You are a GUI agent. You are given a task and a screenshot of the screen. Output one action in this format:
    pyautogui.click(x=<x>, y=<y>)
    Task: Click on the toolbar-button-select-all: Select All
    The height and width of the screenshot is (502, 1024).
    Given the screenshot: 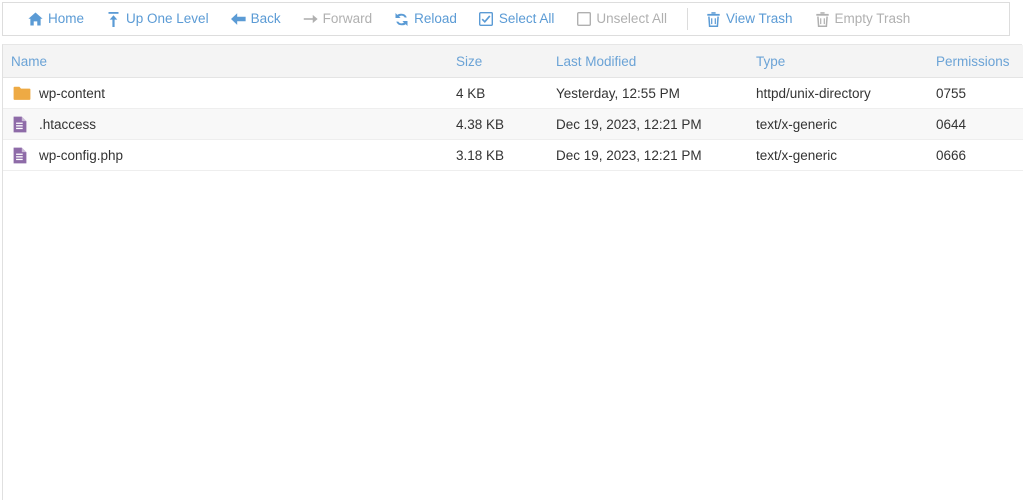 What is the action you would take?
    pyautogui.click(x=517, y=19)
    